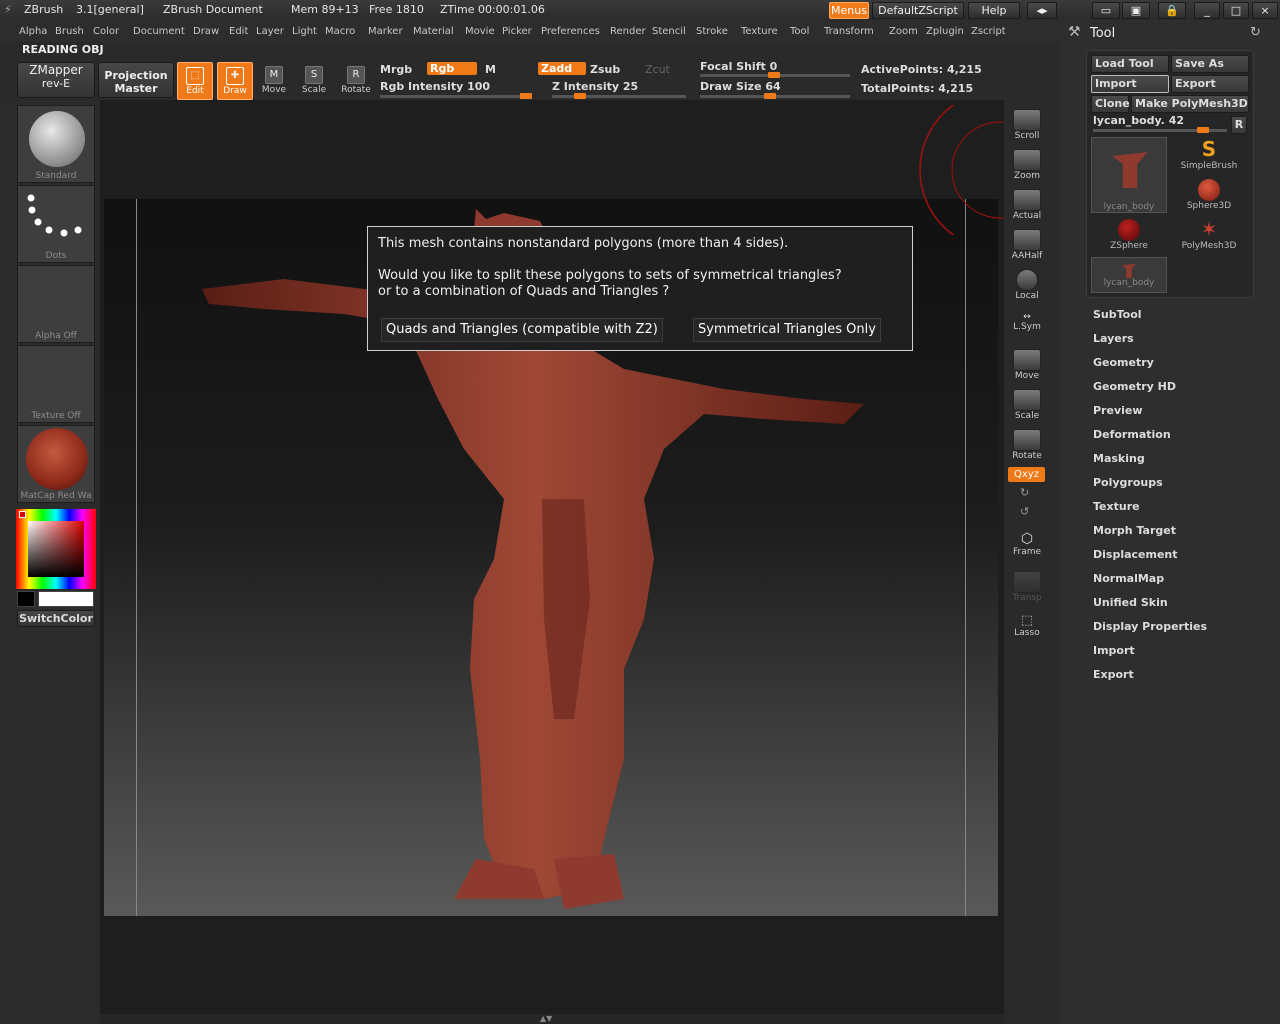  Describe the element at coordinates (1134, 386) in the screenshot. I see `tool-menu-geometry-hd: Geometry HD` at that location.